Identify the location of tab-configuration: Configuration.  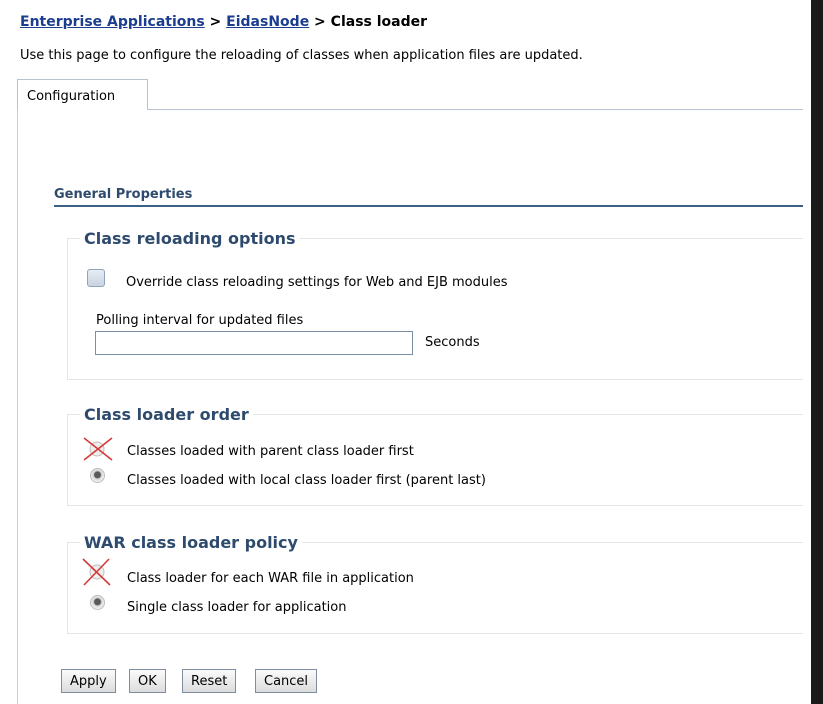
(82, 94).